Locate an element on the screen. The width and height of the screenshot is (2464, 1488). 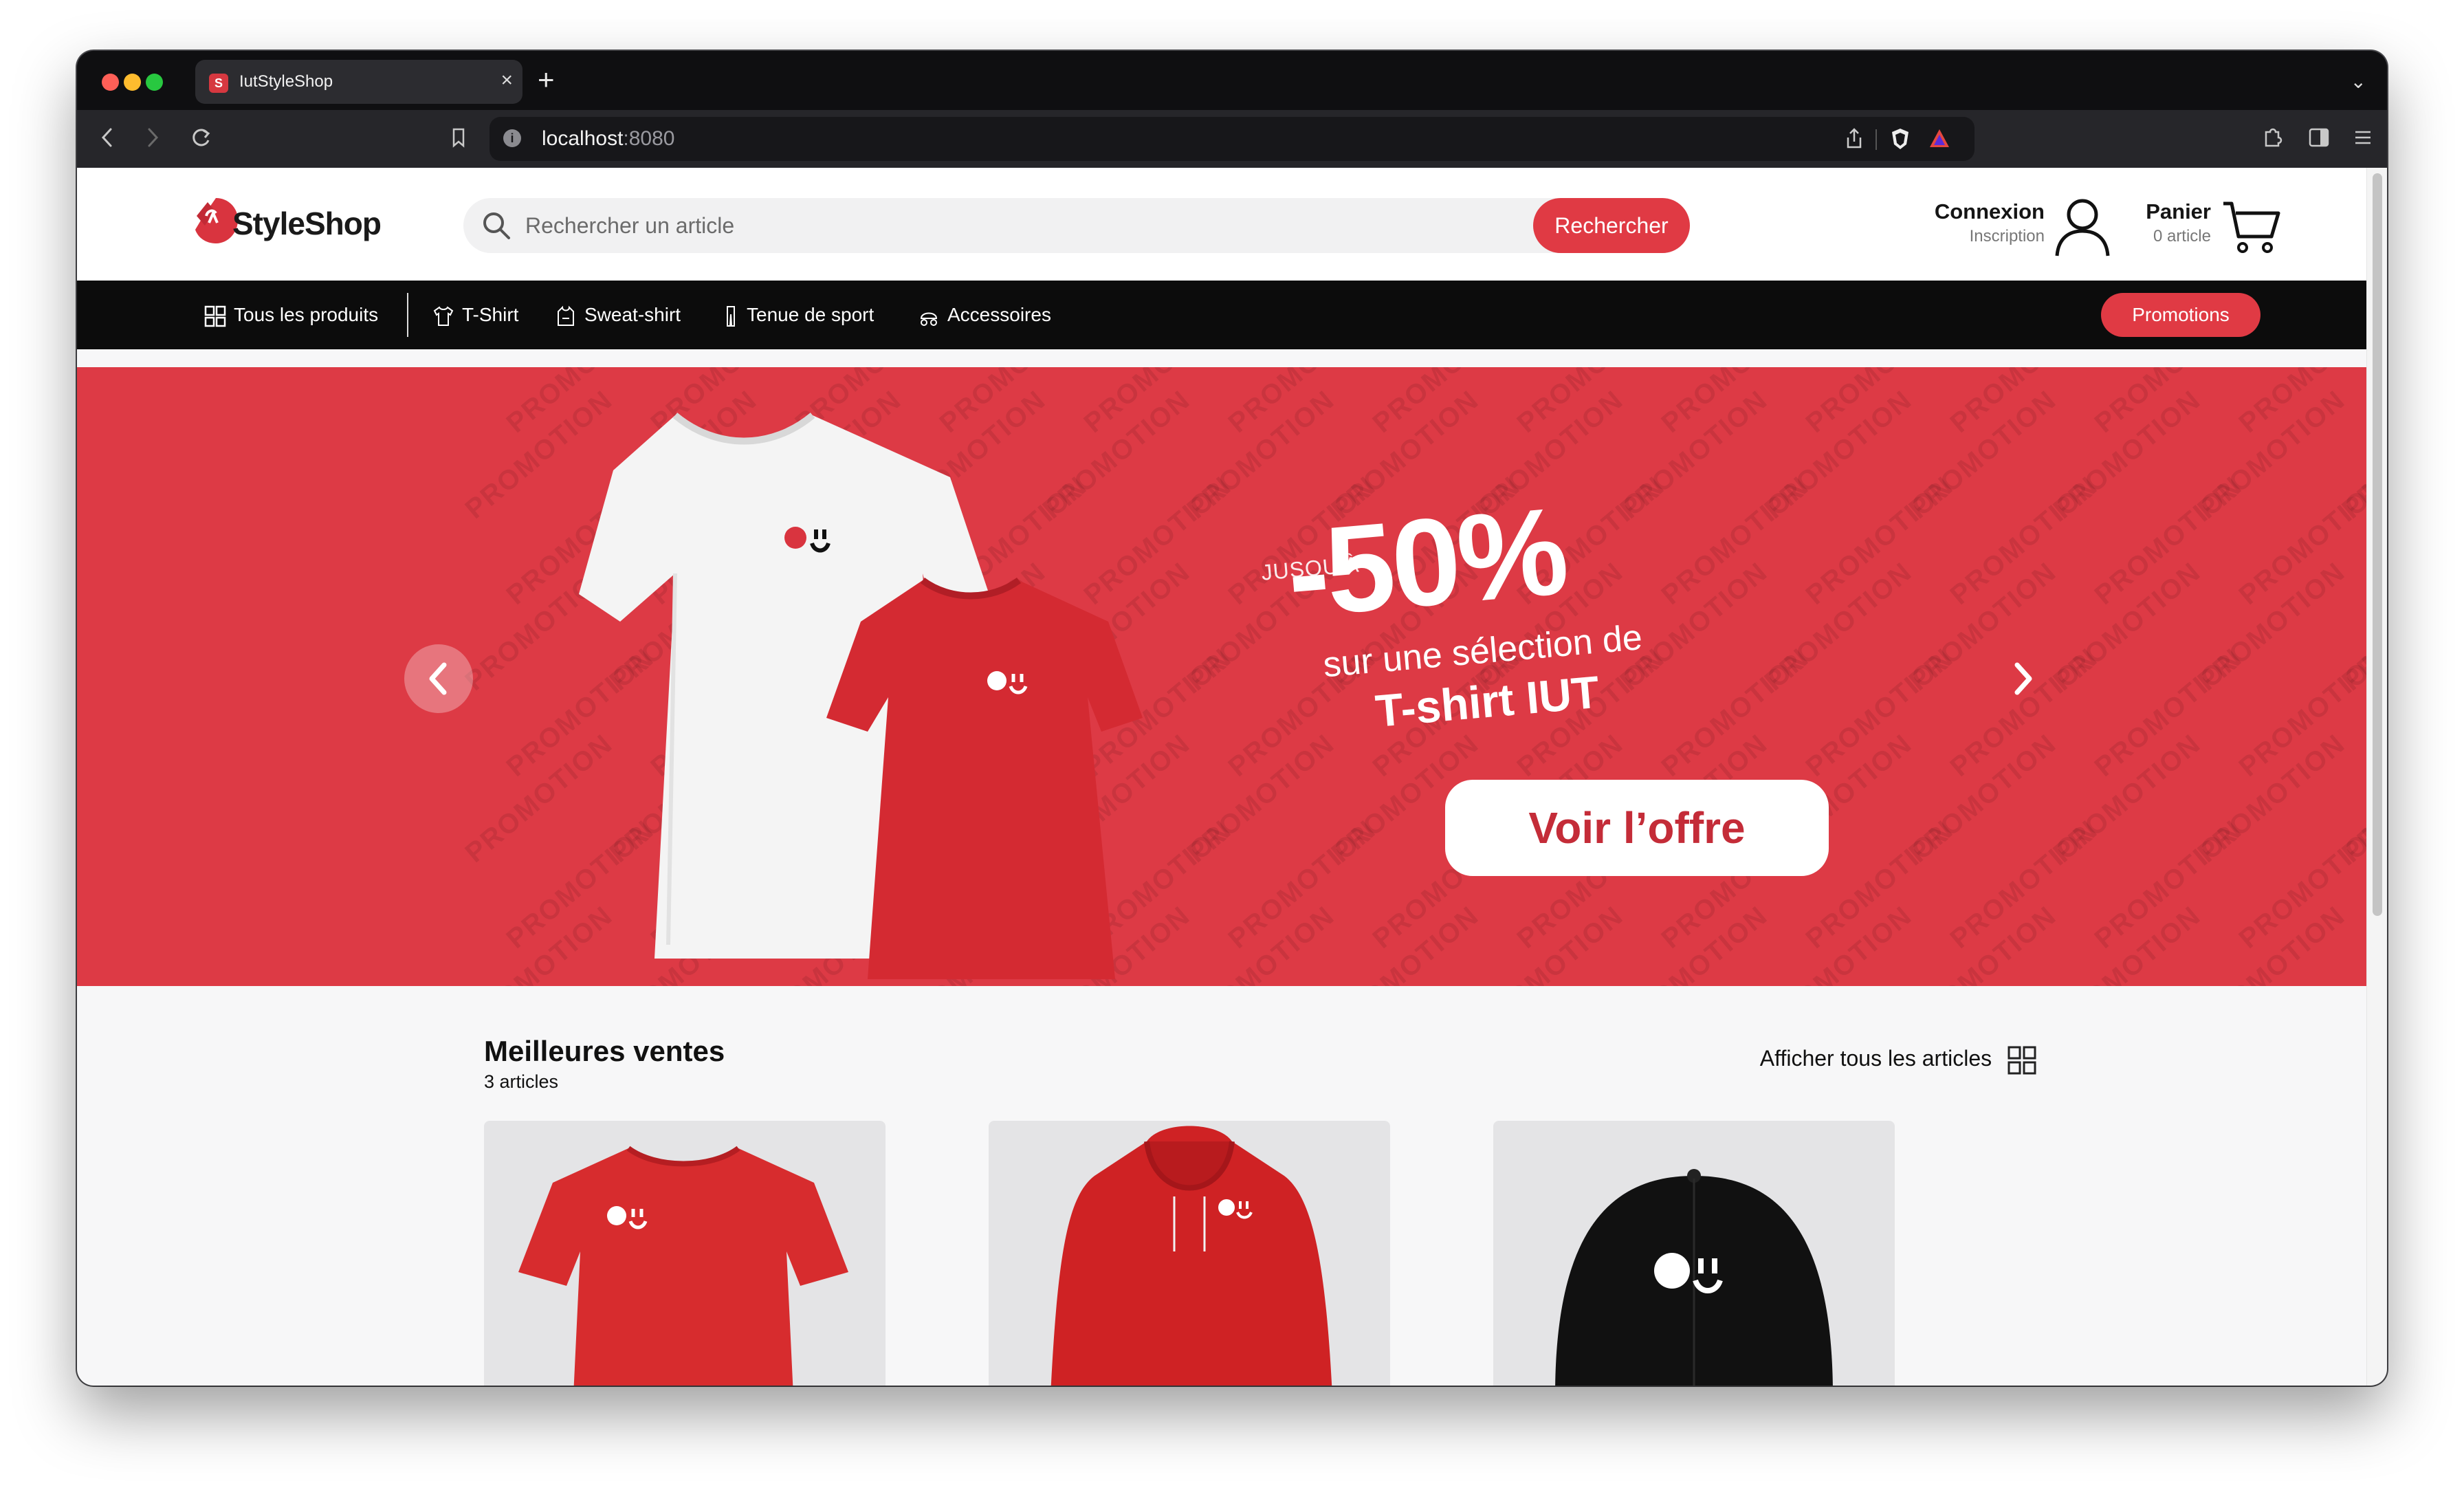
chevron-left-icon is located at coordinates (438, 678).